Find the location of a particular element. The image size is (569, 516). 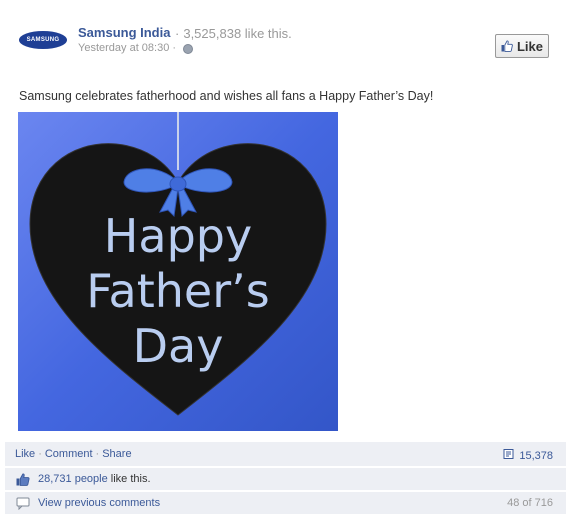

likes-text: 28,731 people like this. is located at coordinates (94, 479).